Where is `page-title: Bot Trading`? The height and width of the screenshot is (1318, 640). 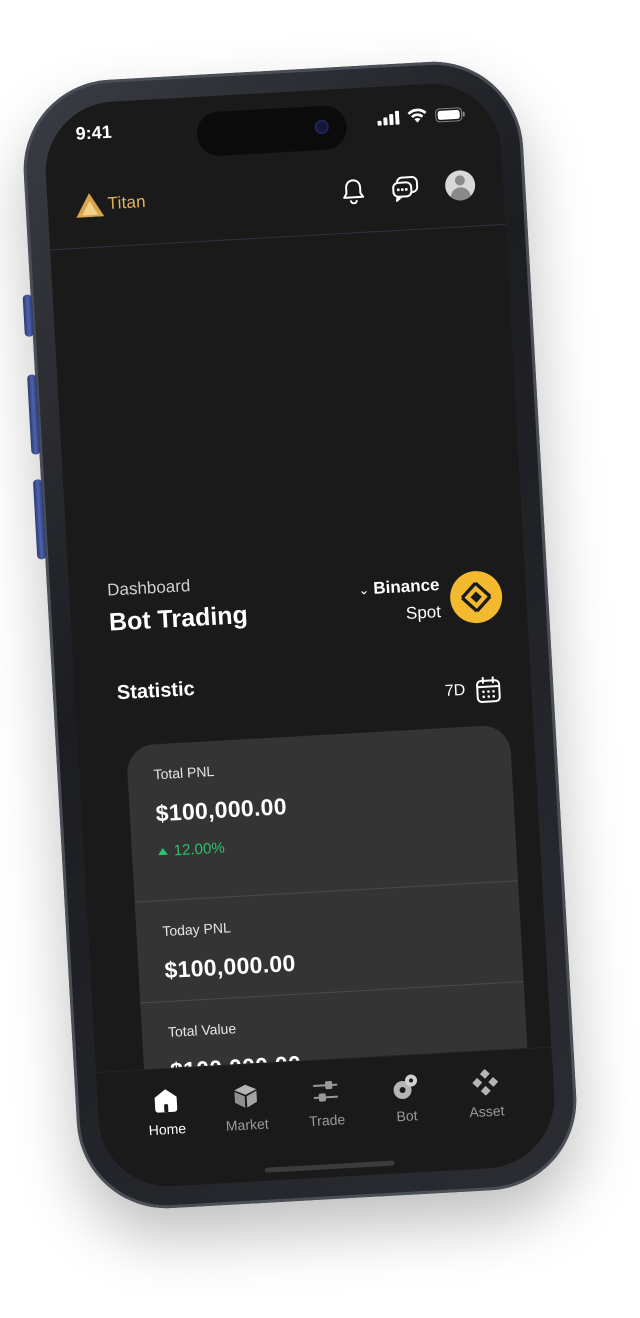
page-title: Bot Trading is located at coordinates (178, 618).